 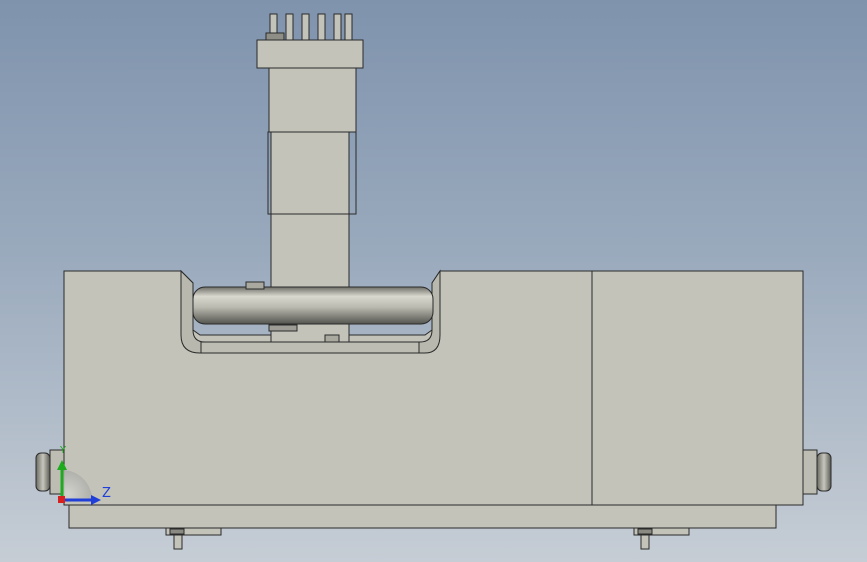 I want to click on y-axis-label: Y, so click(x=63, y=450).